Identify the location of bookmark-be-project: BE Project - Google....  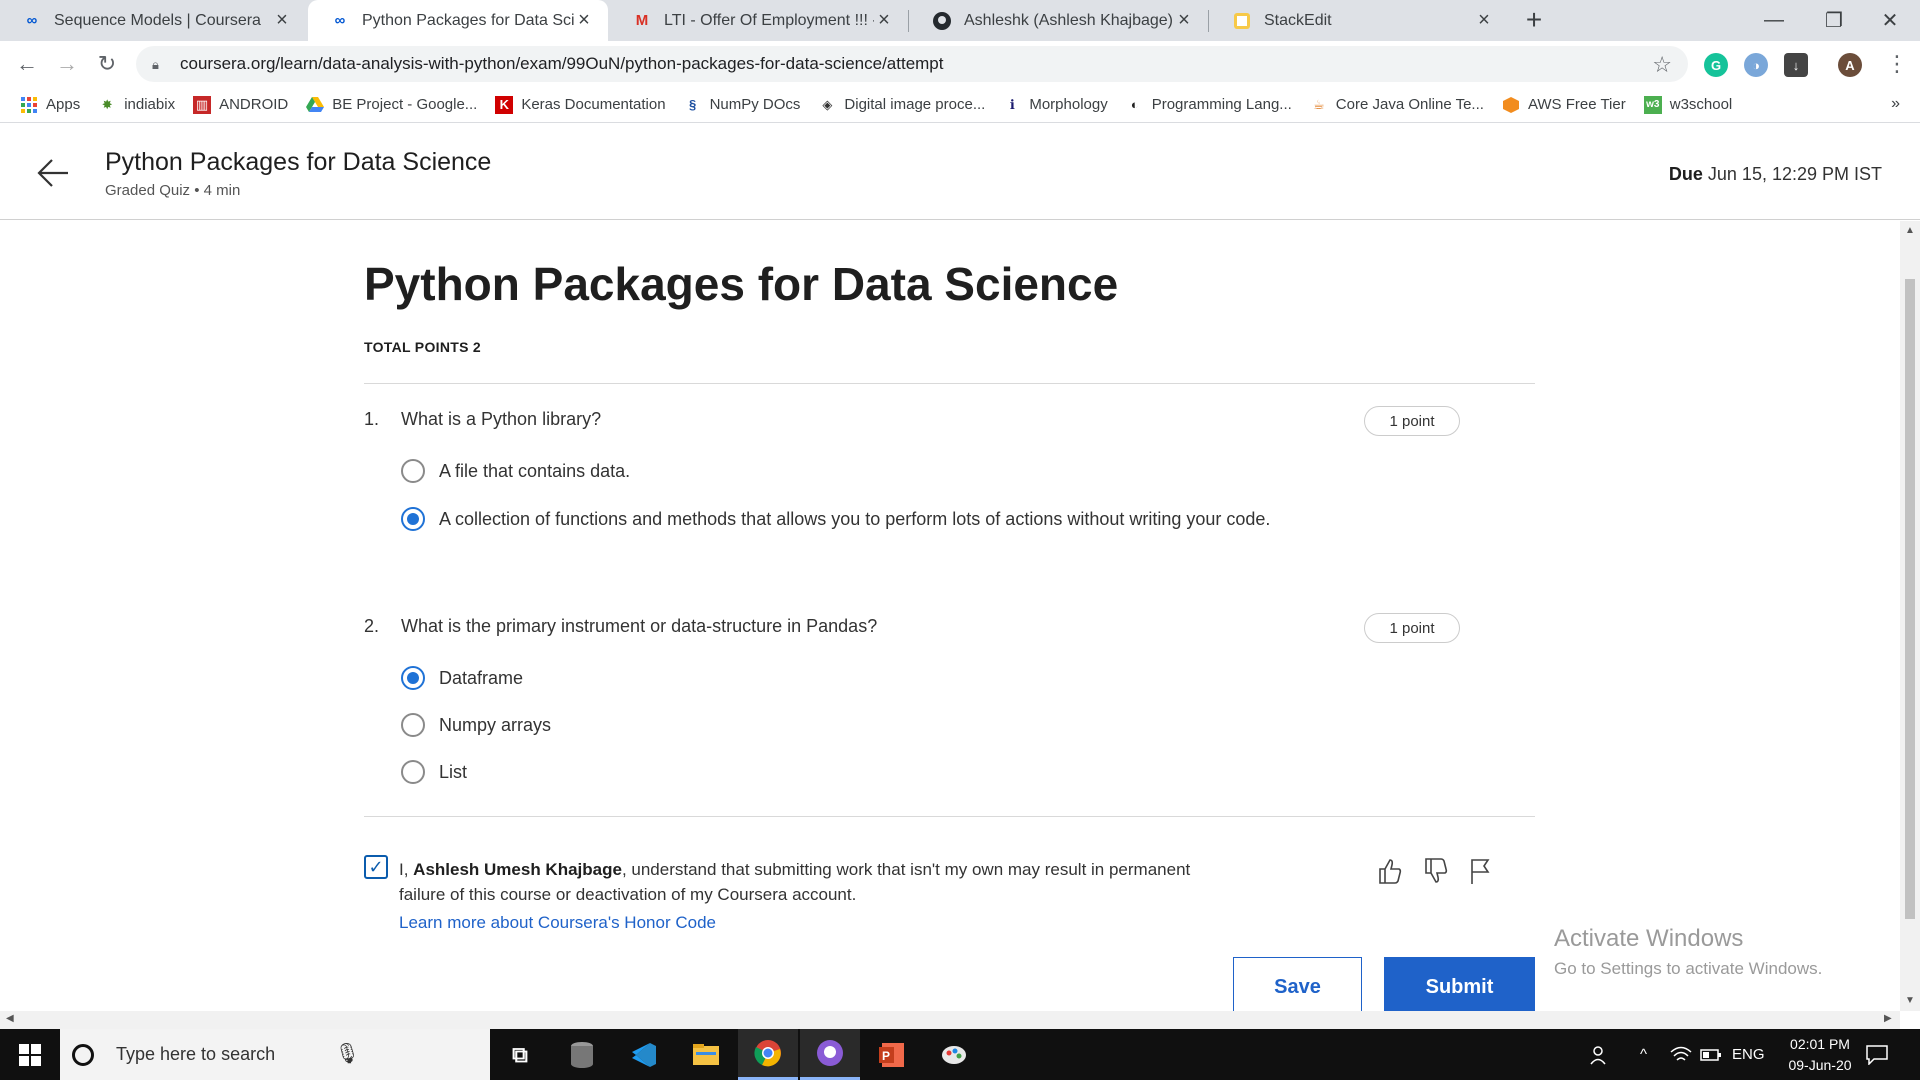
(391, 105).